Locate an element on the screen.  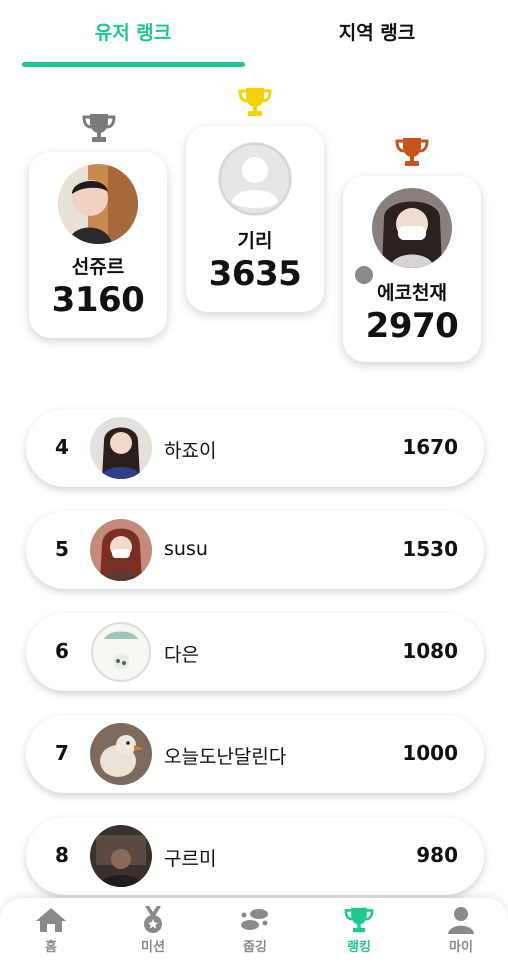
podium-second-name: 선쥬르 is located at coordinates (98, 267).